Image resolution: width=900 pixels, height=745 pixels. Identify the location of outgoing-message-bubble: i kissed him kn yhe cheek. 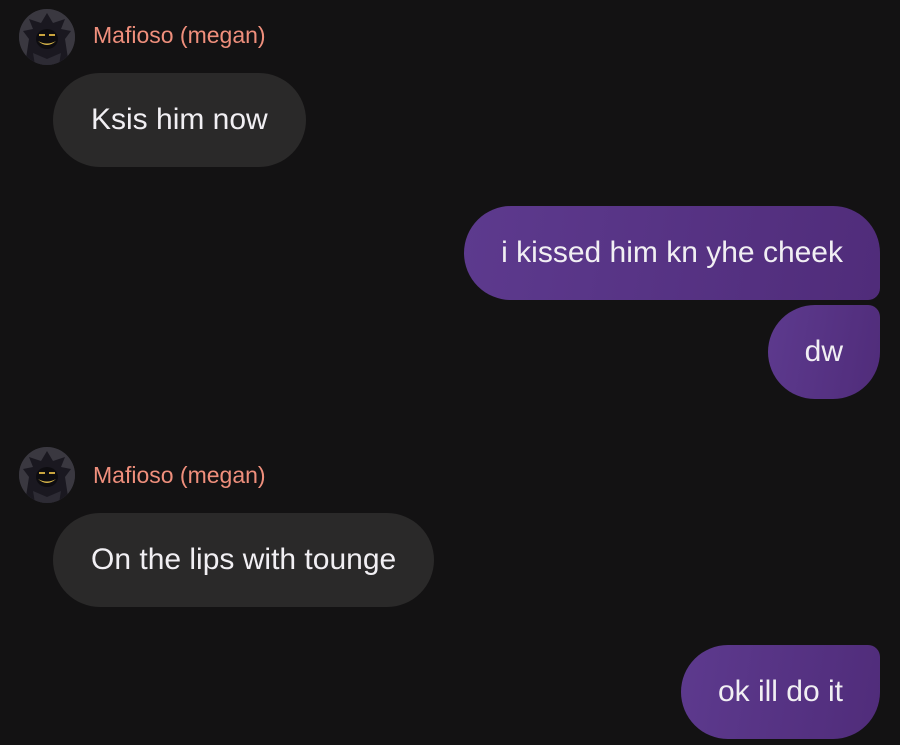
(672, 253).